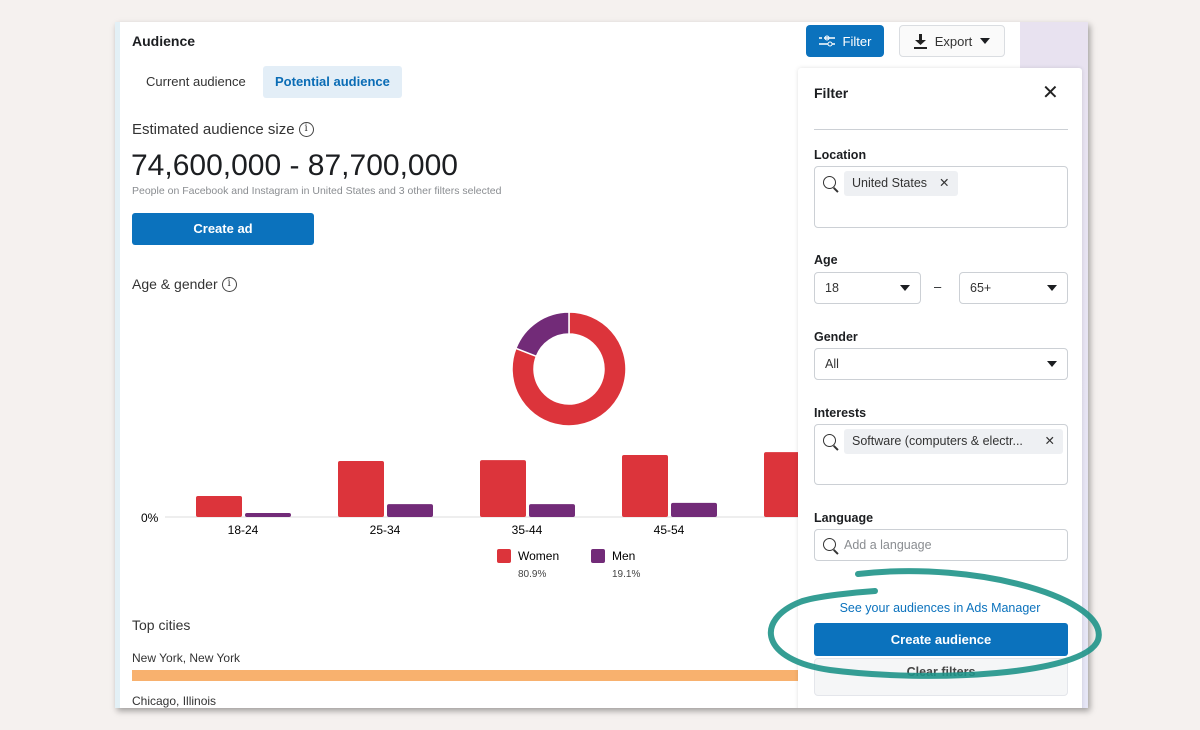 The height and width of the screenshot is (730, 1200). I want to click on legend-women-share: 80.9%, so click(532, 574).